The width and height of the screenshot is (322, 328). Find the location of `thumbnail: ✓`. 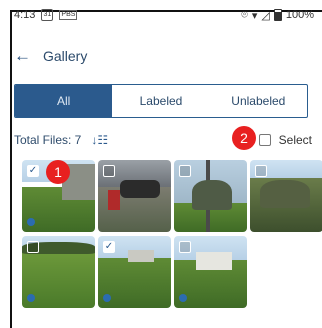

thumbnail: ✓ is located at coordinates (134, 272).